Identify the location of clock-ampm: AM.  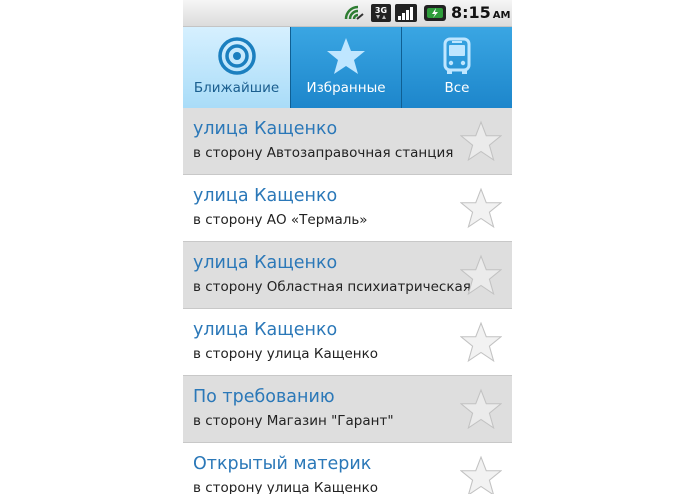
(501, 15).